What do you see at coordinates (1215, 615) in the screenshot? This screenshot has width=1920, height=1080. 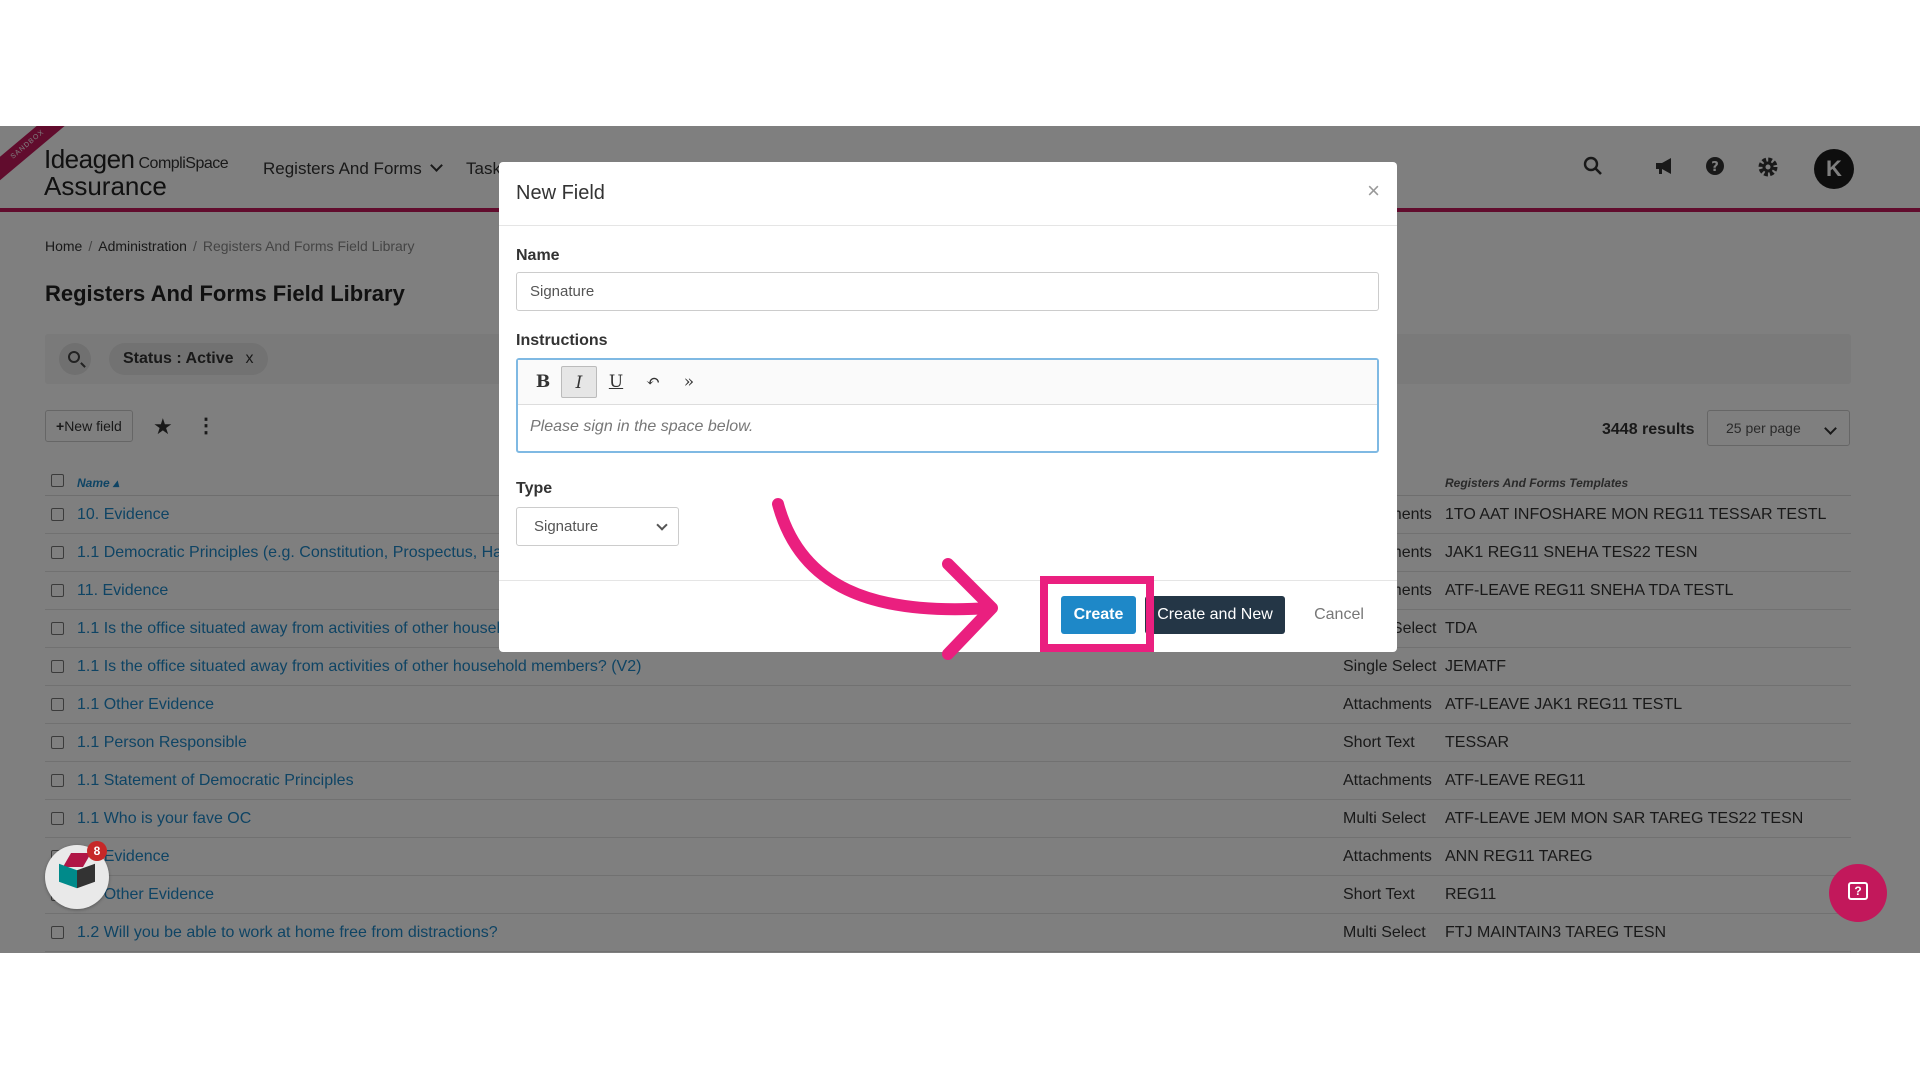 I see `create-and-new-button: Create and New` at bounding box center [1215, 615].